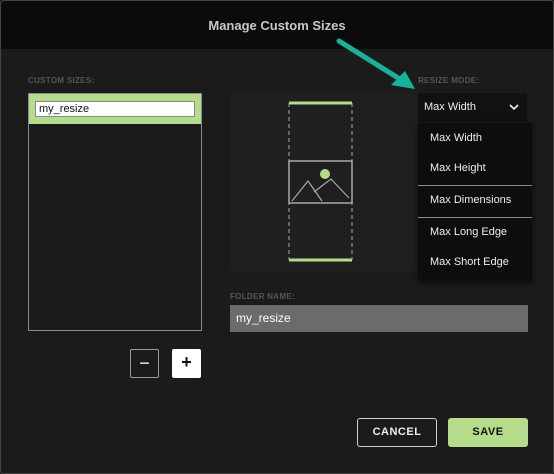 The height and width of the screenshot is (474, 554). What do you see at coordinates (468, 232) in the screenshot?
I see `menu-item-max-long-edge: Max Long Edge` at bounding box center [468, 232].